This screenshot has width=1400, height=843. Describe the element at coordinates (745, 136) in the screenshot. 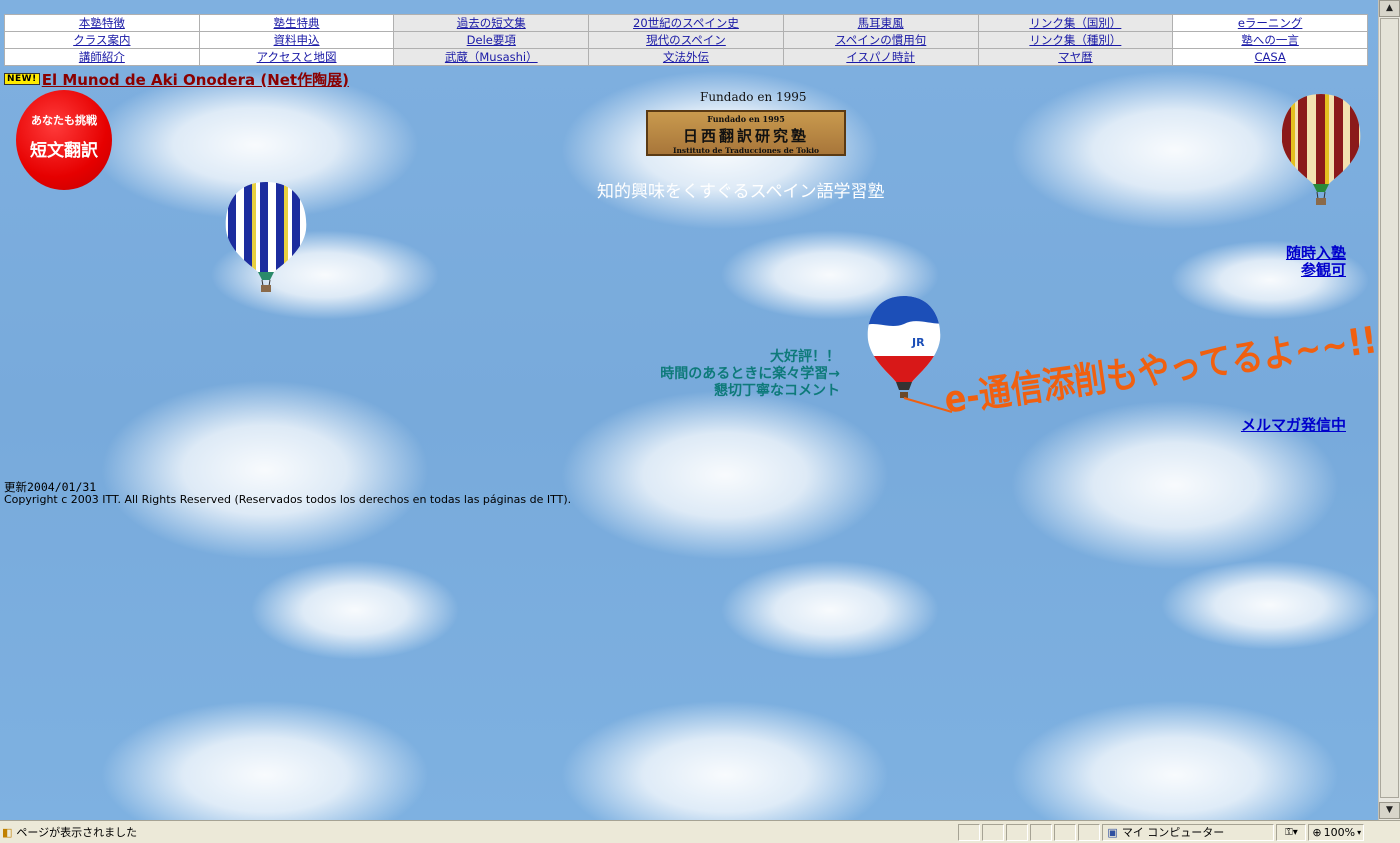

I see `logo-title: 日西翻訳研究塾` at that location.